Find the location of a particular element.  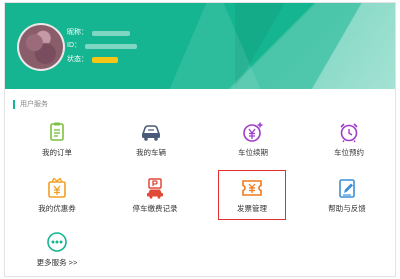

parking-fee-icon is located at coordinates (155, 188).